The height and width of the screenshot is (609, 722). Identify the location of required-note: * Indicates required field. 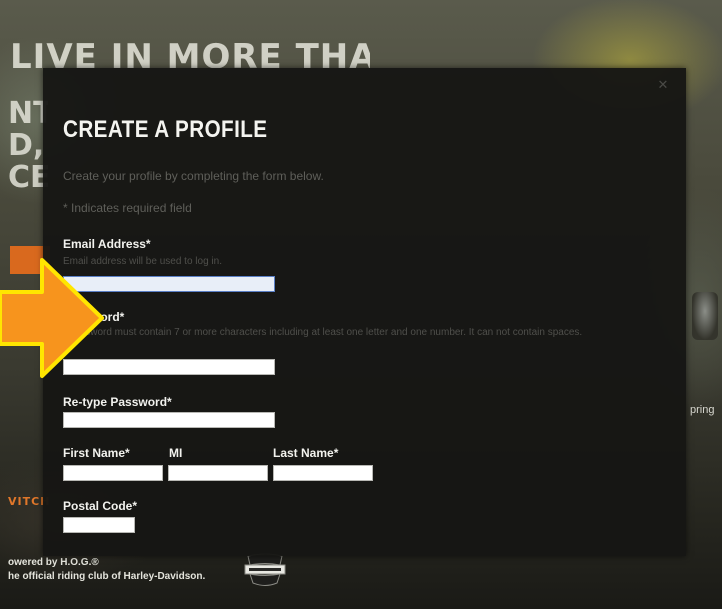
(127, 208).